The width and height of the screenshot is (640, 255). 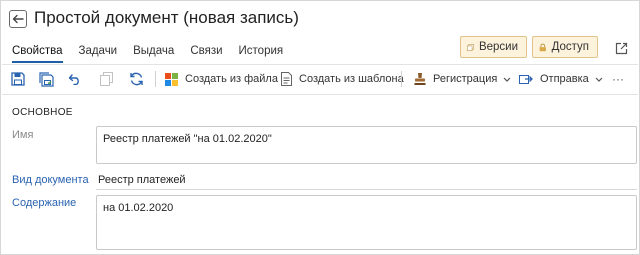 I want to click on tabs-divider, so click(x=320, y=64).